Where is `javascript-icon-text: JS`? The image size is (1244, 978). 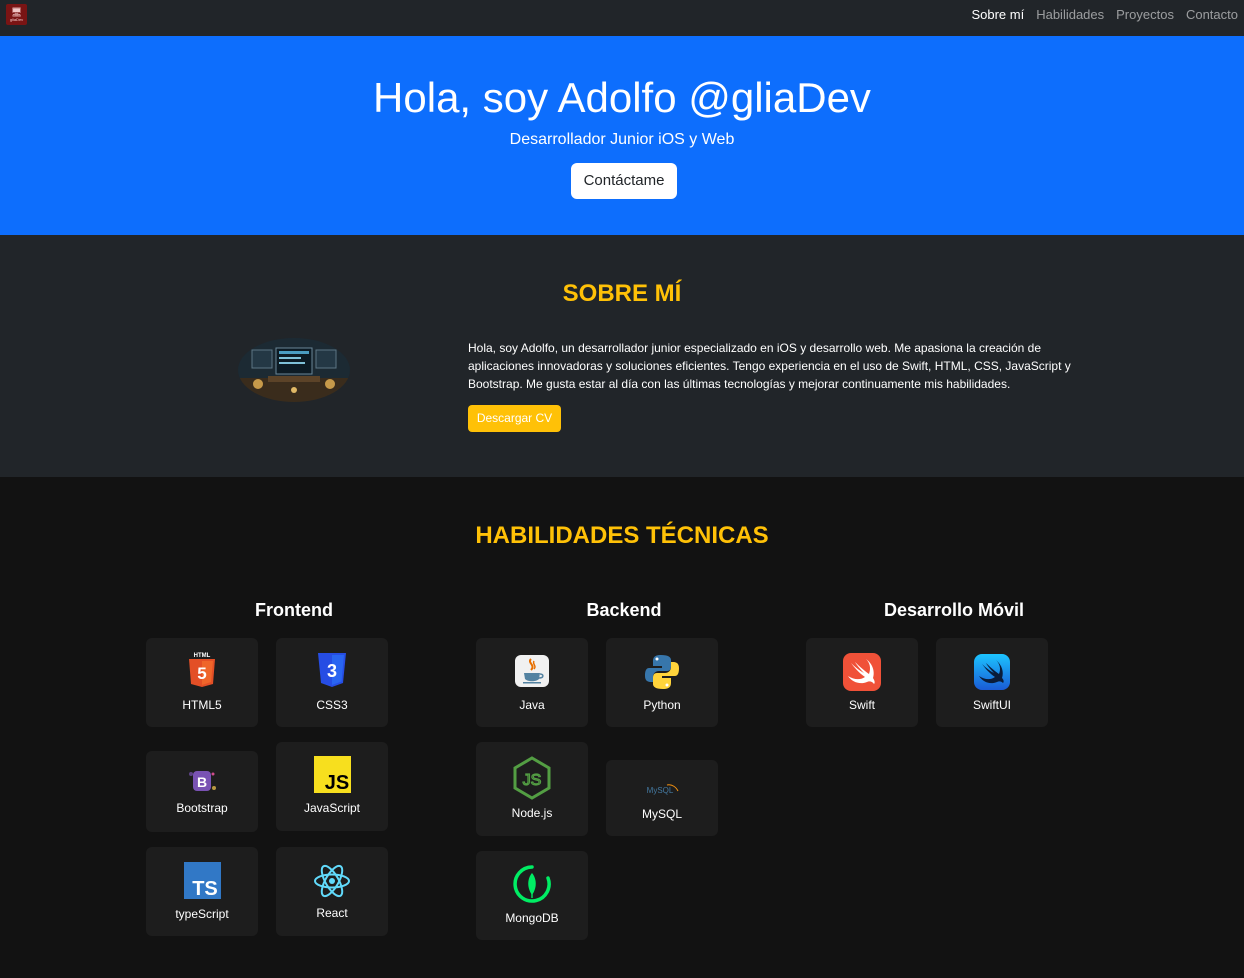 javascript-icon-text: JS is located at coordinates (336, 782).